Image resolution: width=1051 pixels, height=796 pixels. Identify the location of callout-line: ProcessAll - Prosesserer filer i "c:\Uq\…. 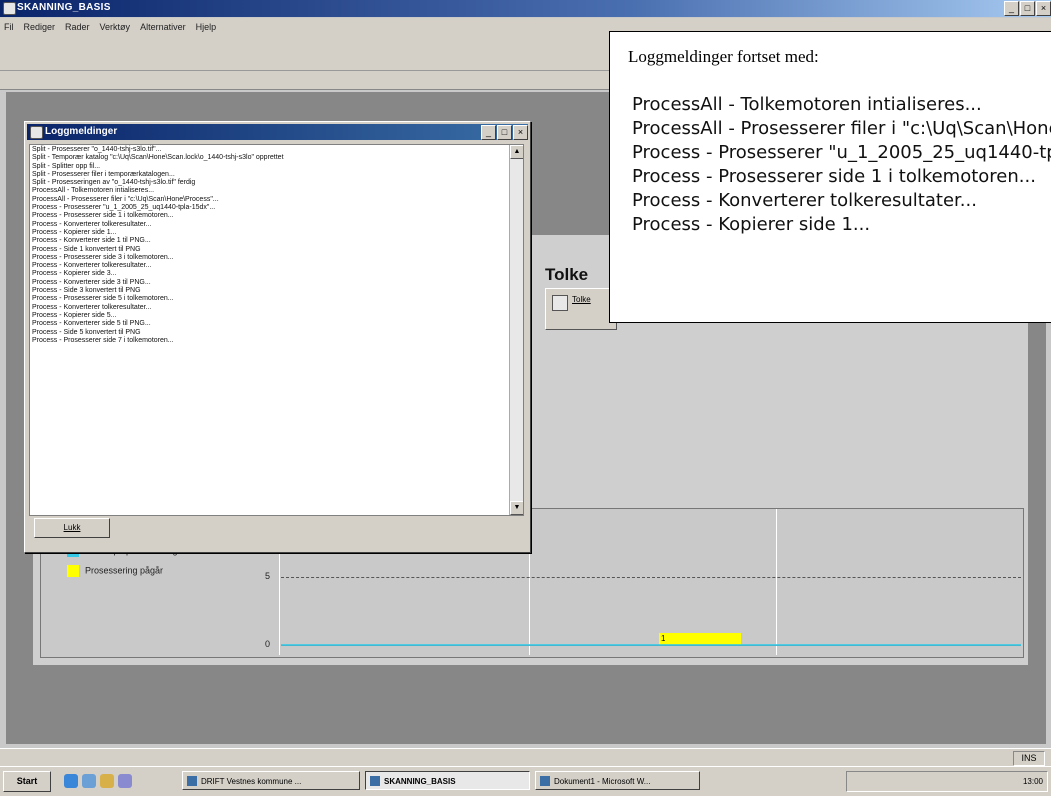
(841, 128).